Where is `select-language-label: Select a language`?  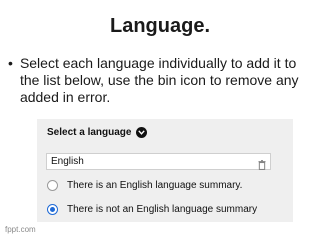 select-language-label: Select a language is located at coordinates (89, 132).